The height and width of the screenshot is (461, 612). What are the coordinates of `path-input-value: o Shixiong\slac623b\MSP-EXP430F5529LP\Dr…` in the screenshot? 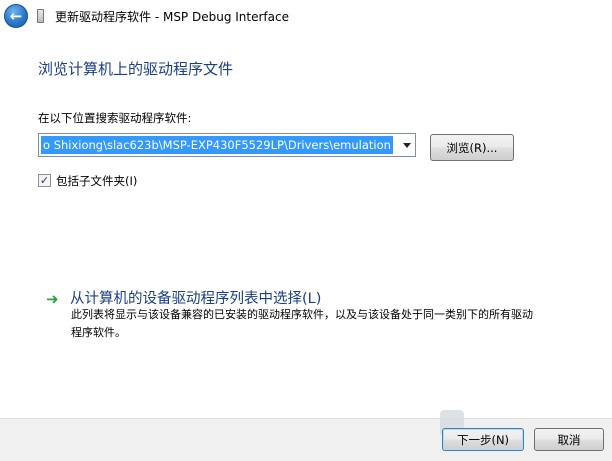 It's located at (217, 145).